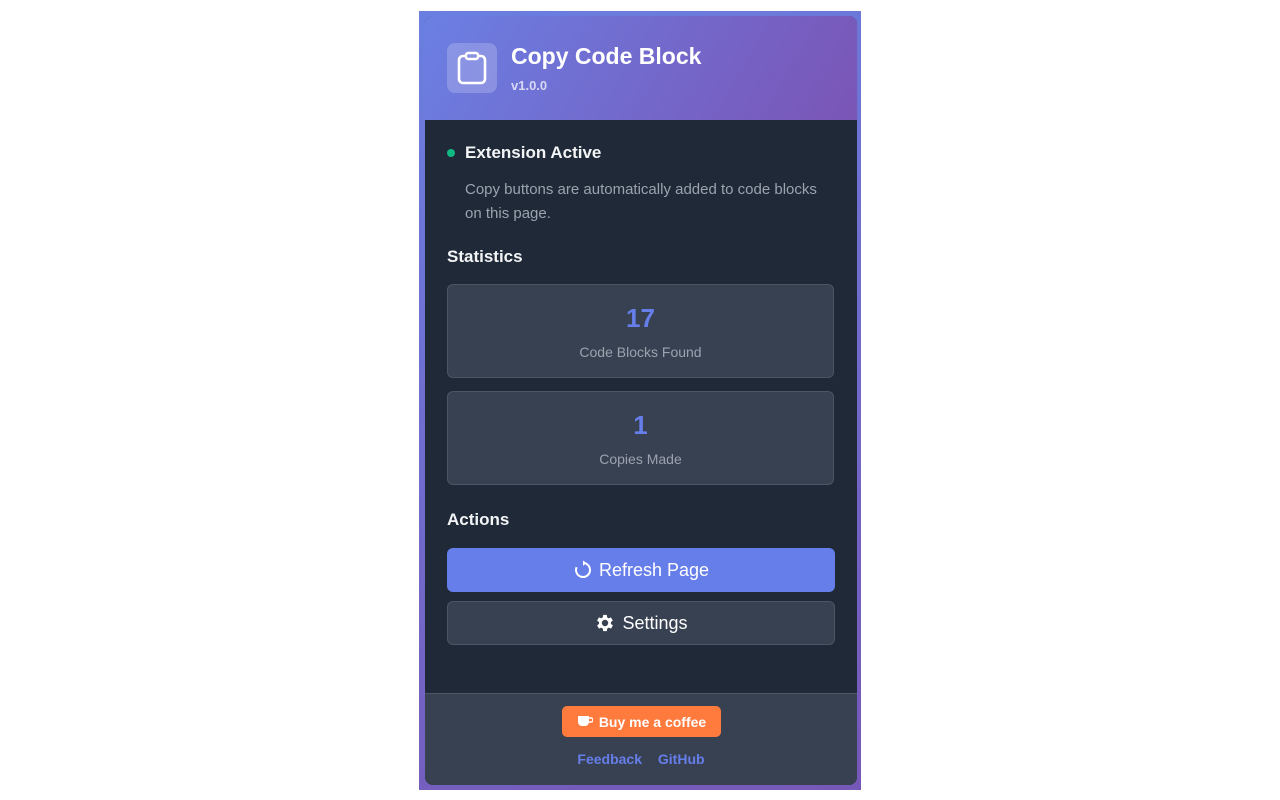  What do you see at coordinates (606, 56) in the screenshot?
I see `app-title: Copy Code Block` at bounding box center [606, 56].